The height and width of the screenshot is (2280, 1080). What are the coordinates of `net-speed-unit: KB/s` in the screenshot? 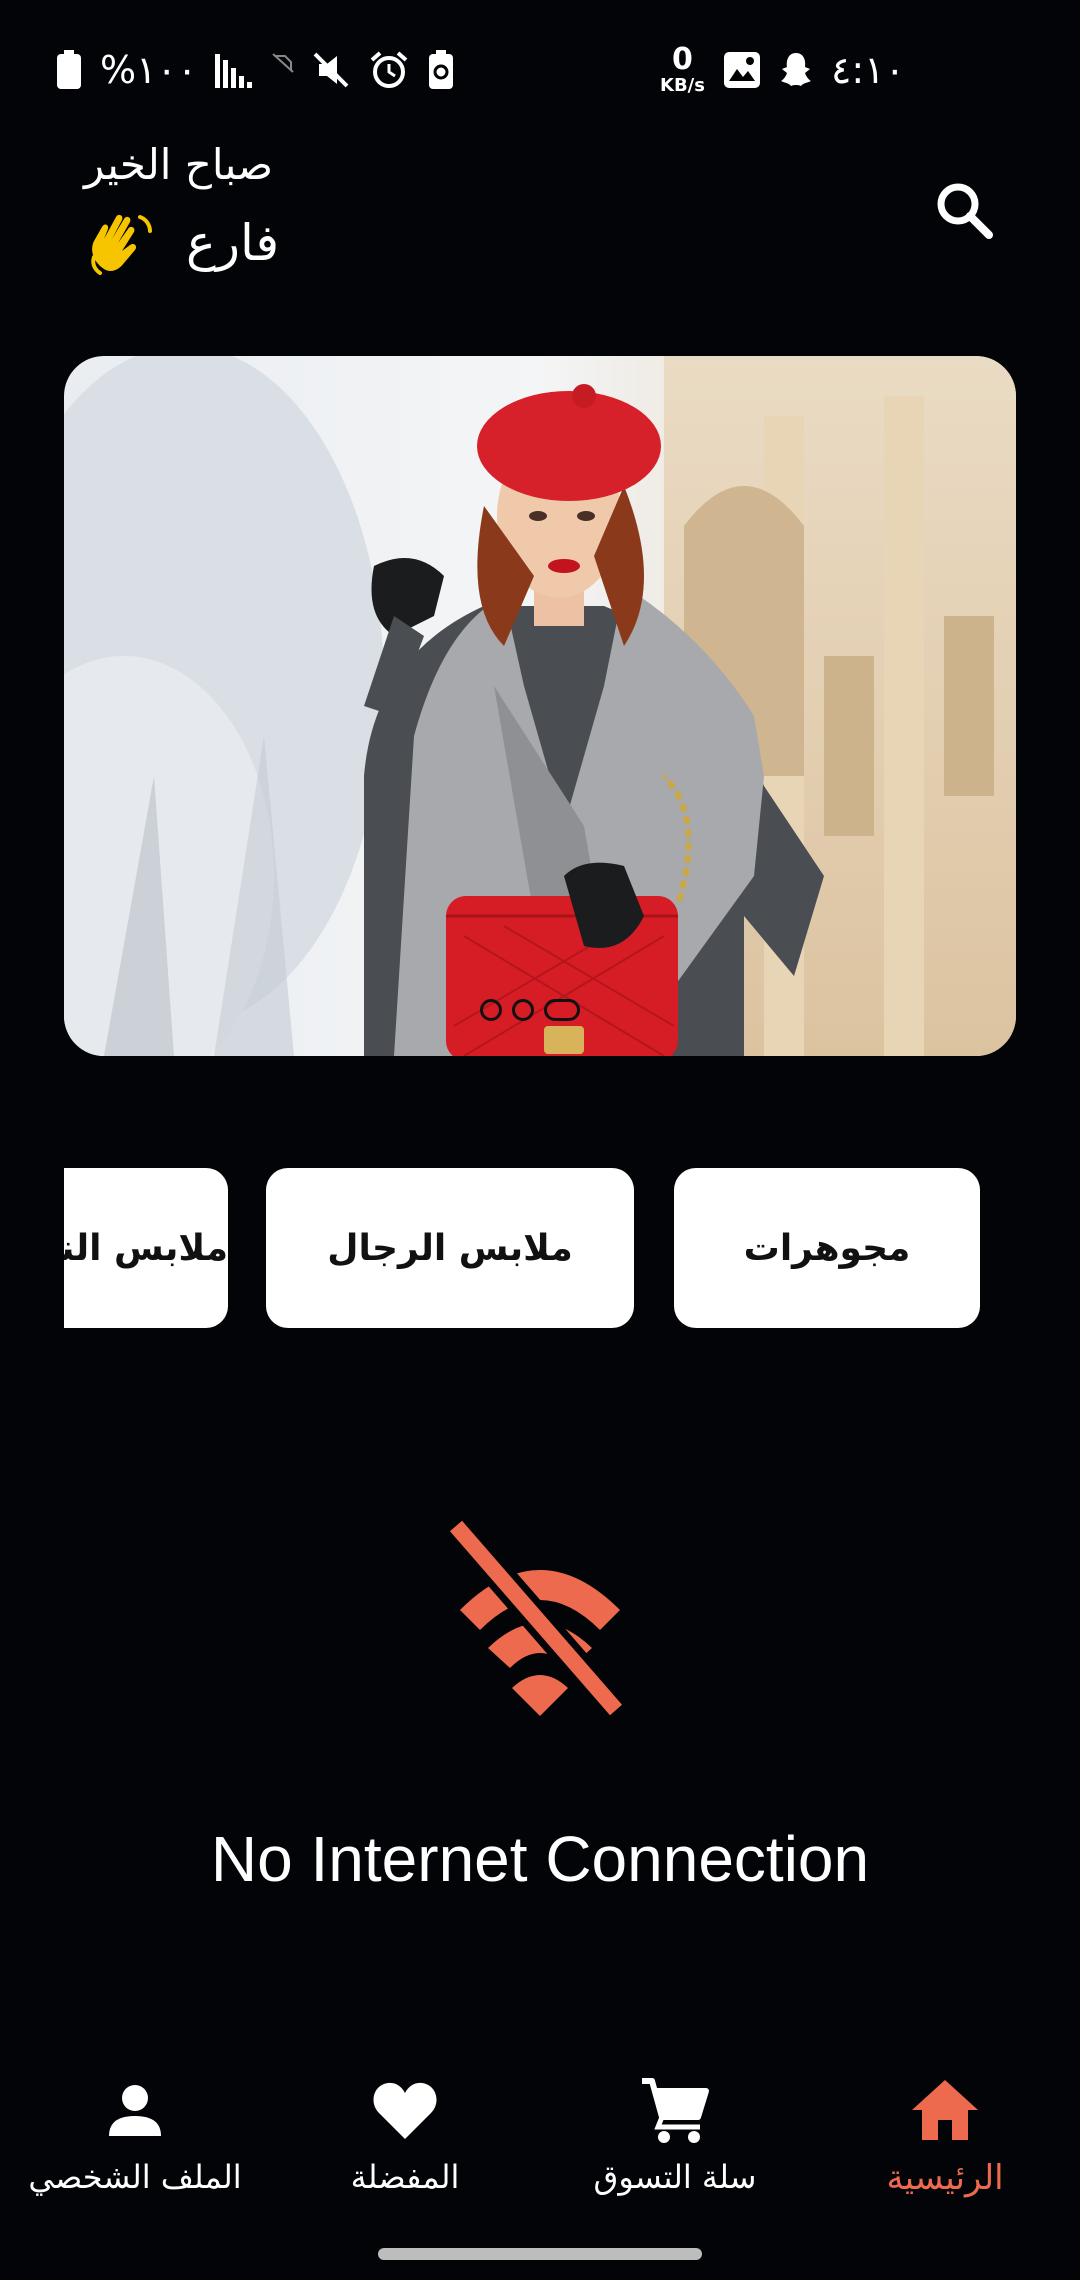 It's located at (682, 85).